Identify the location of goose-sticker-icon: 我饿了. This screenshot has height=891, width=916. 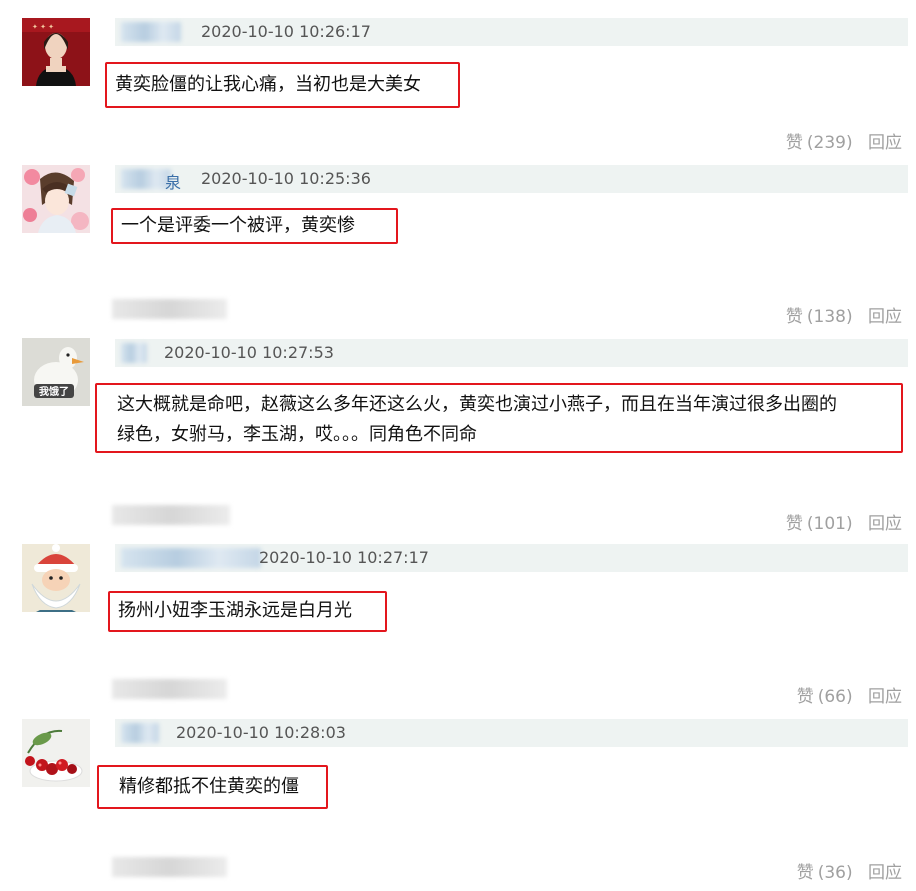
(56, 372).